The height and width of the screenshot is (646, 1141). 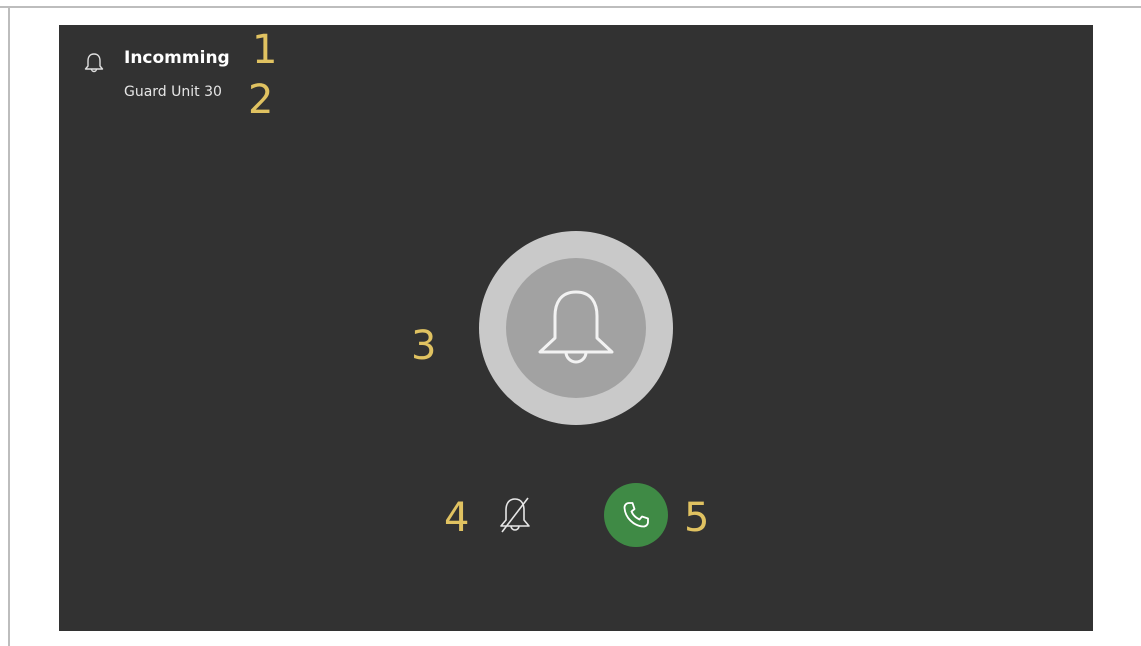 I want to click on bell-off-icon, so click(x=515, y=515).